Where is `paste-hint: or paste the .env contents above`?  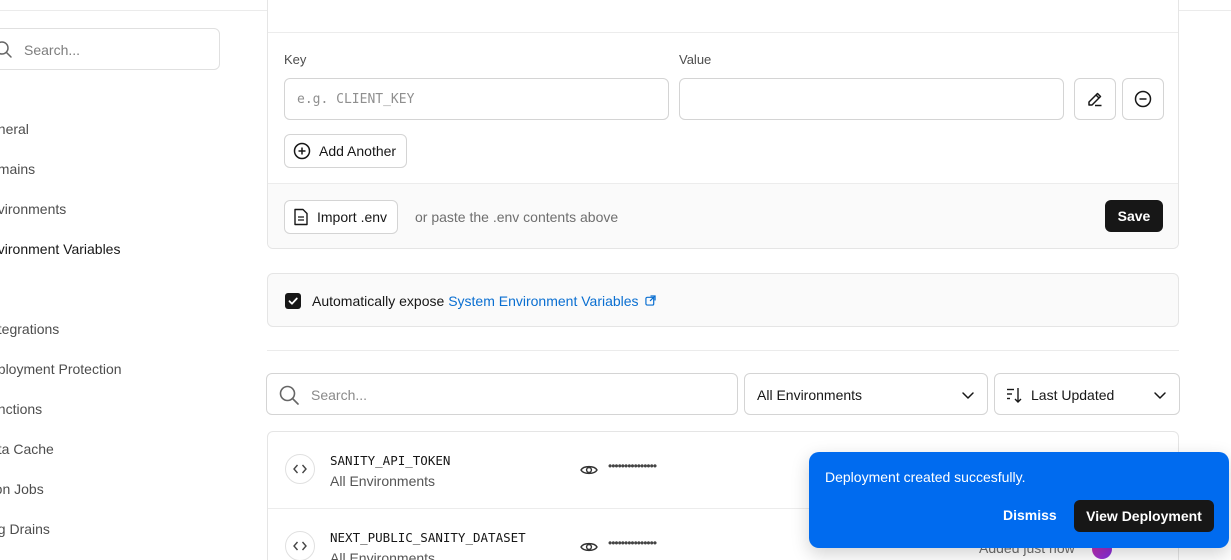 paste-hint: or paste the .env contents above is located at coordinates (517, 217).